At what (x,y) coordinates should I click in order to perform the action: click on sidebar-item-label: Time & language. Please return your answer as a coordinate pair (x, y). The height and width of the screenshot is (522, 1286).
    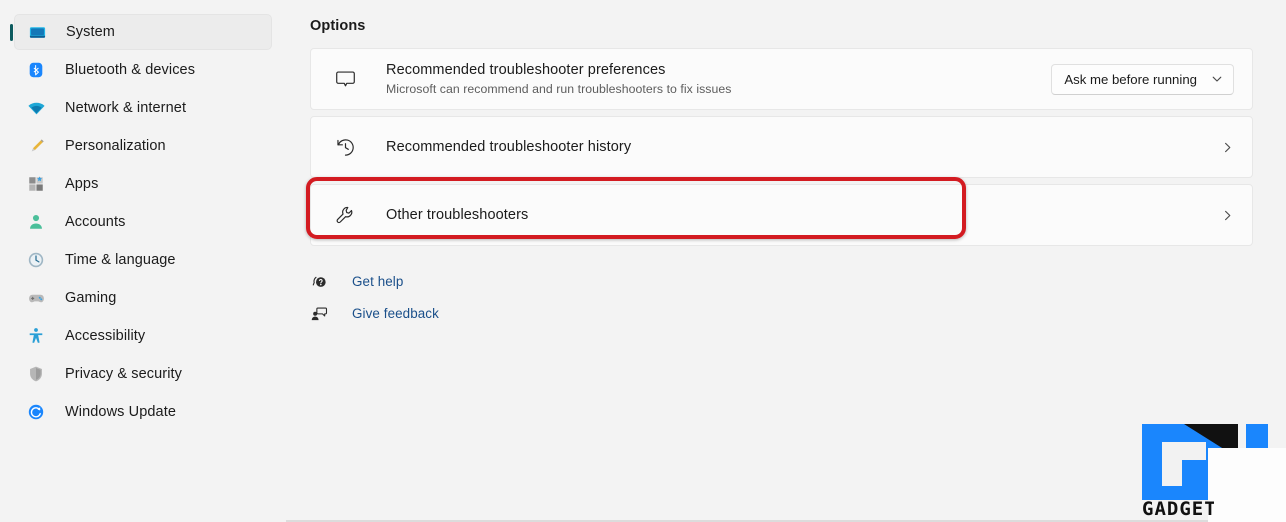
    Looking at the image, I should click on (120, 260).